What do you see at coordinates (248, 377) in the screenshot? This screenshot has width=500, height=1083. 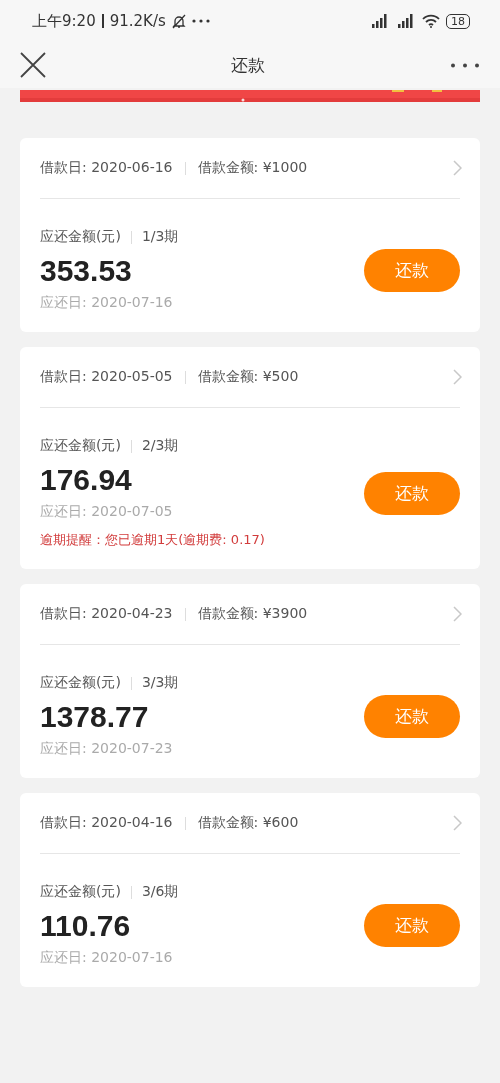 I see `loan-amount: 借款金额: ¥500` at bounding box center [248, 377].